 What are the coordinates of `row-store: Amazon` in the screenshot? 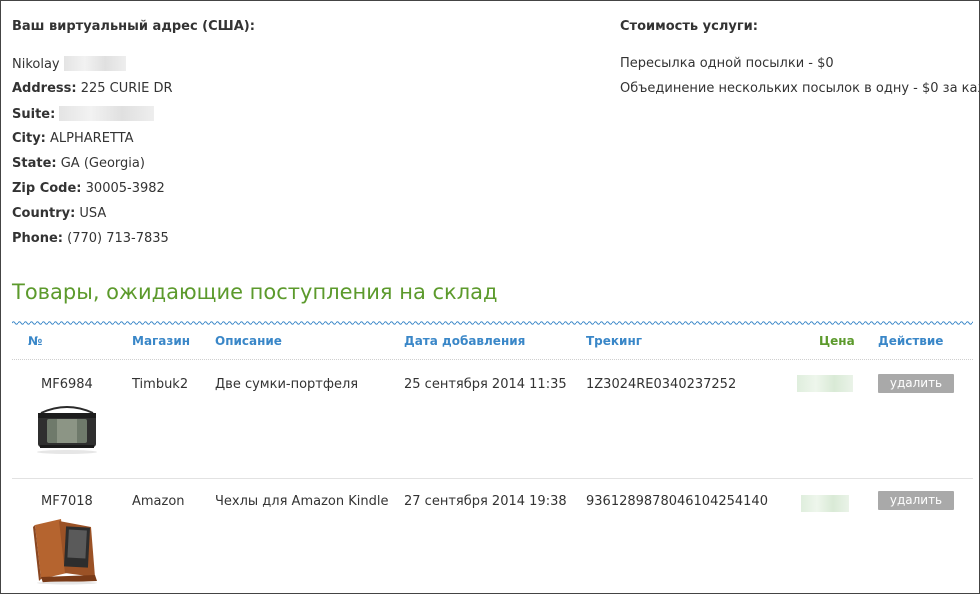 It's located at (158, 501).